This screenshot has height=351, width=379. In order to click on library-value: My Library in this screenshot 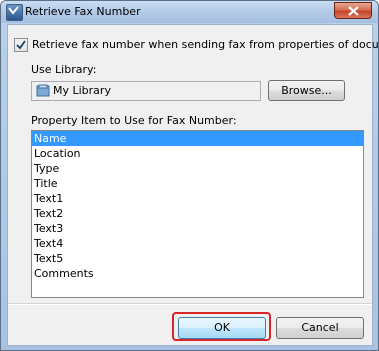, I will do `click(82, 90)`.